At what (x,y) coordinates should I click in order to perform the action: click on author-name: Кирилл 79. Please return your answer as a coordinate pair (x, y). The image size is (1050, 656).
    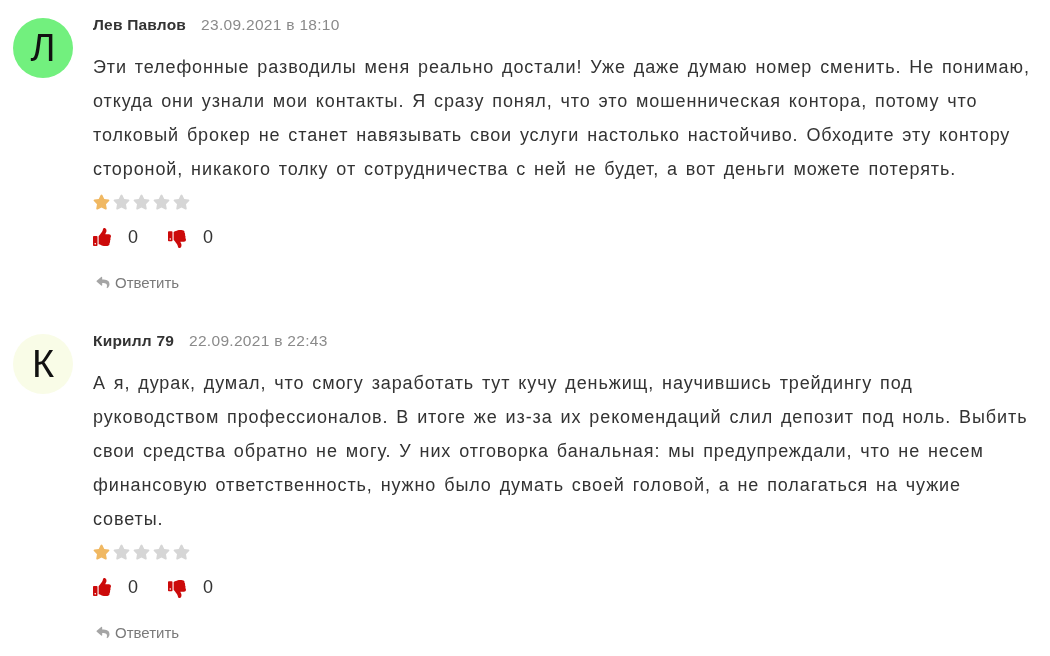
    Looking at the image, I should click on (134, 341).